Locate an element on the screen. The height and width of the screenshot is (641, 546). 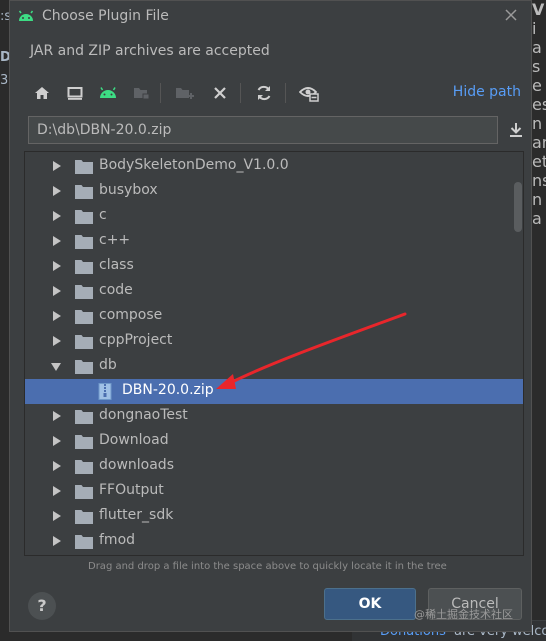
dialog-title: Choose Plugin File is located at coordinates (105, 16).